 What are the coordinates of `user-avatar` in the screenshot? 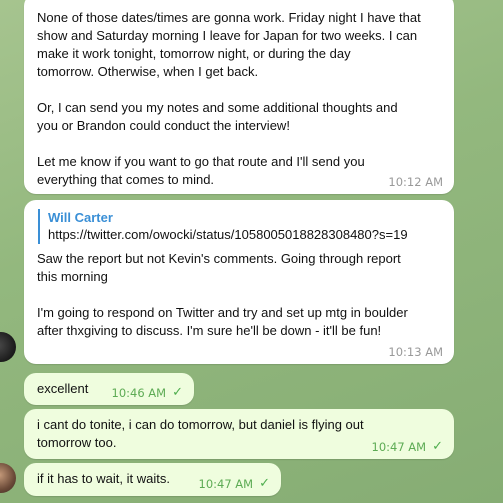 It's located at (8, 478).